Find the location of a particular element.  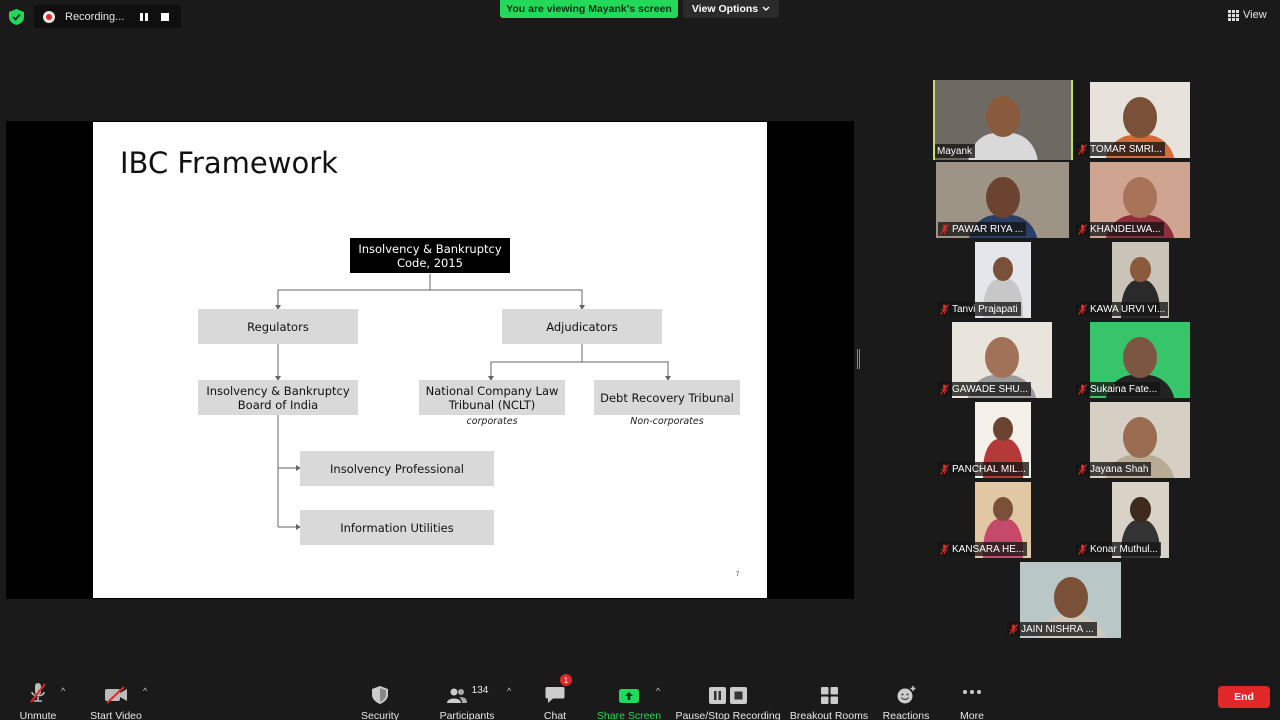

ellipsis-icon is located at coordinates (972, 692).